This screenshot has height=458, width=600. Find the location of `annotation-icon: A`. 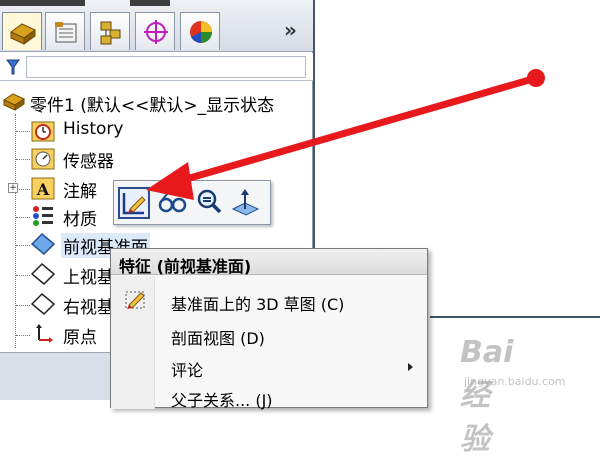

annotation-icon: A is located at coordinates (43, 188).